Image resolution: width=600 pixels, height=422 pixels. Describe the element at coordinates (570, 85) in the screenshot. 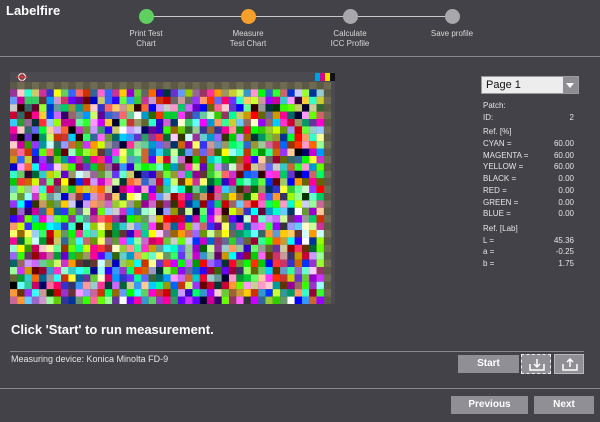

I see `chevron-down-icon` at that location.